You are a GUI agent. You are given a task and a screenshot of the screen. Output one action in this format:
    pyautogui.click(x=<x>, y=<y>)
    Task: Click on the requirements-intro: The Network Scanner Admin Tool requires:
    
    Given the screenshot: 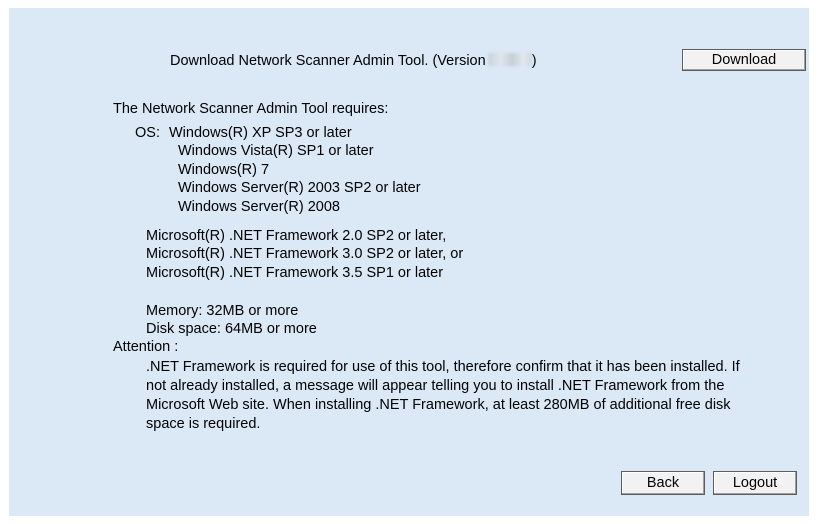 What is the action you would take?
    pyautogui.click(x=251, y=109)
    